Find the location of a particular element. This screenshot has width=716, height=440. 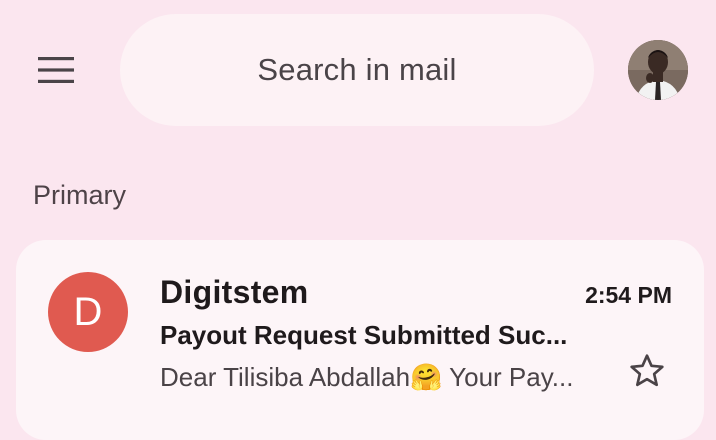

sender-name: Digitstem is located at coordinates (234, 292).